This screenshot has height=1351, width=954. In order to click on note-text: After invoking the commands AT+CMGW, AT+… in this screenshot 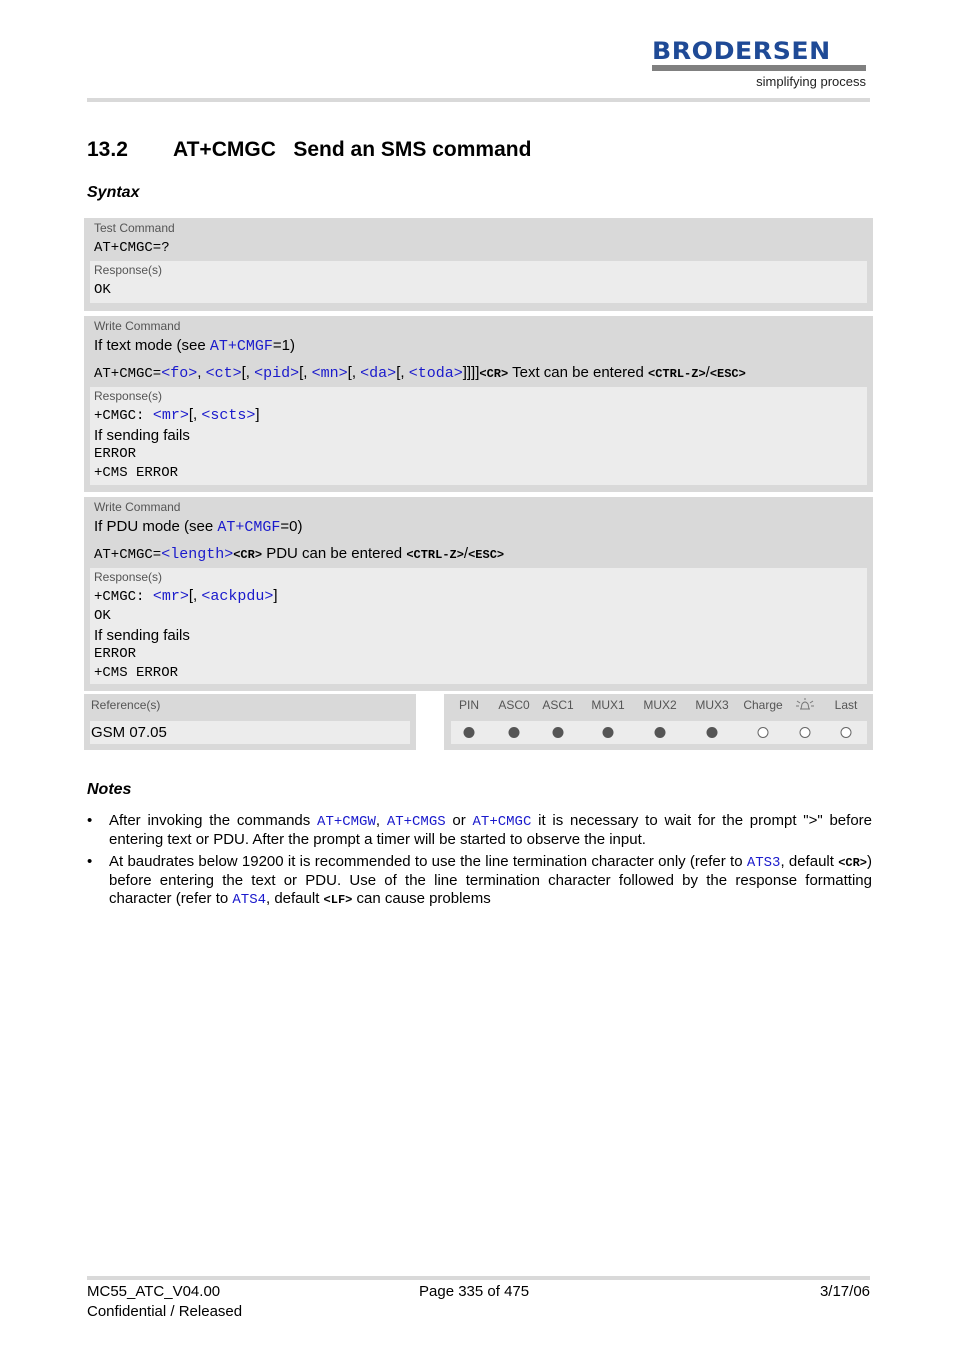, I will do `click(490, 830)`.